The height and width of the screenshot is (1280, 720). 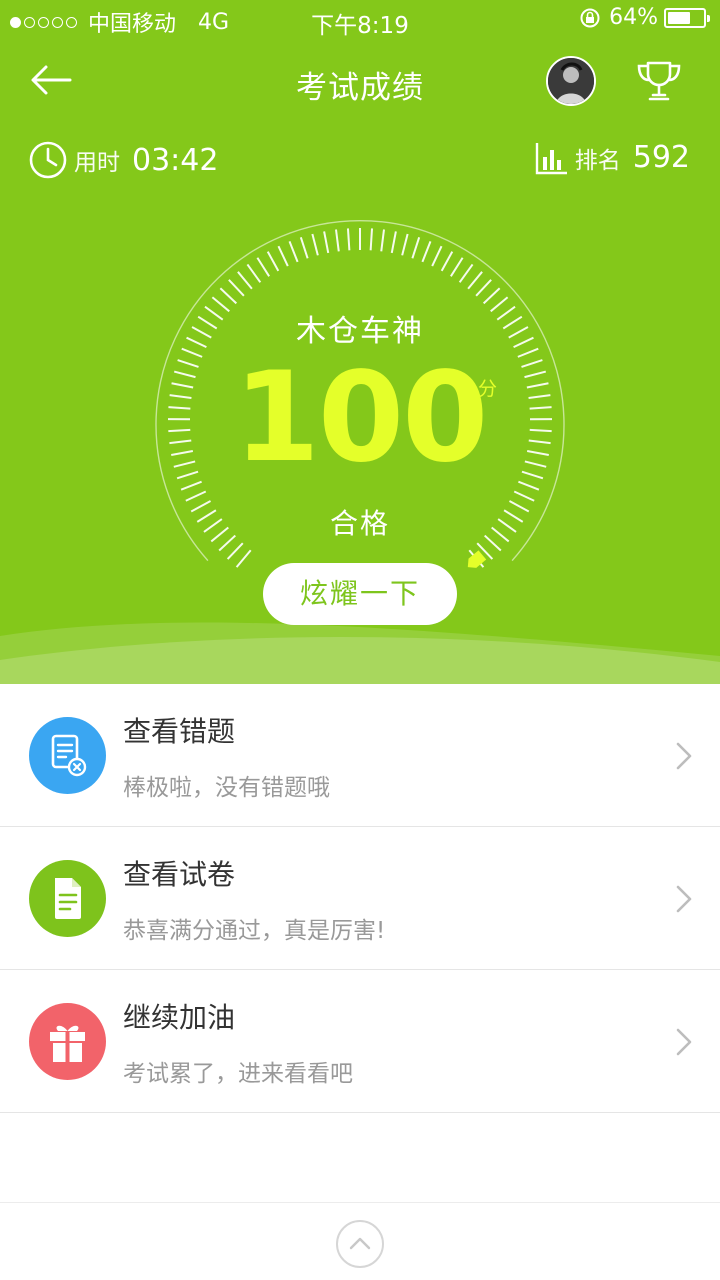 What do you see at coordinates (254, 931) in the screenshot?
I see `list-item-subtitle: 恭喜满分通过，真是厉害!` at bounding box center [254, 931].